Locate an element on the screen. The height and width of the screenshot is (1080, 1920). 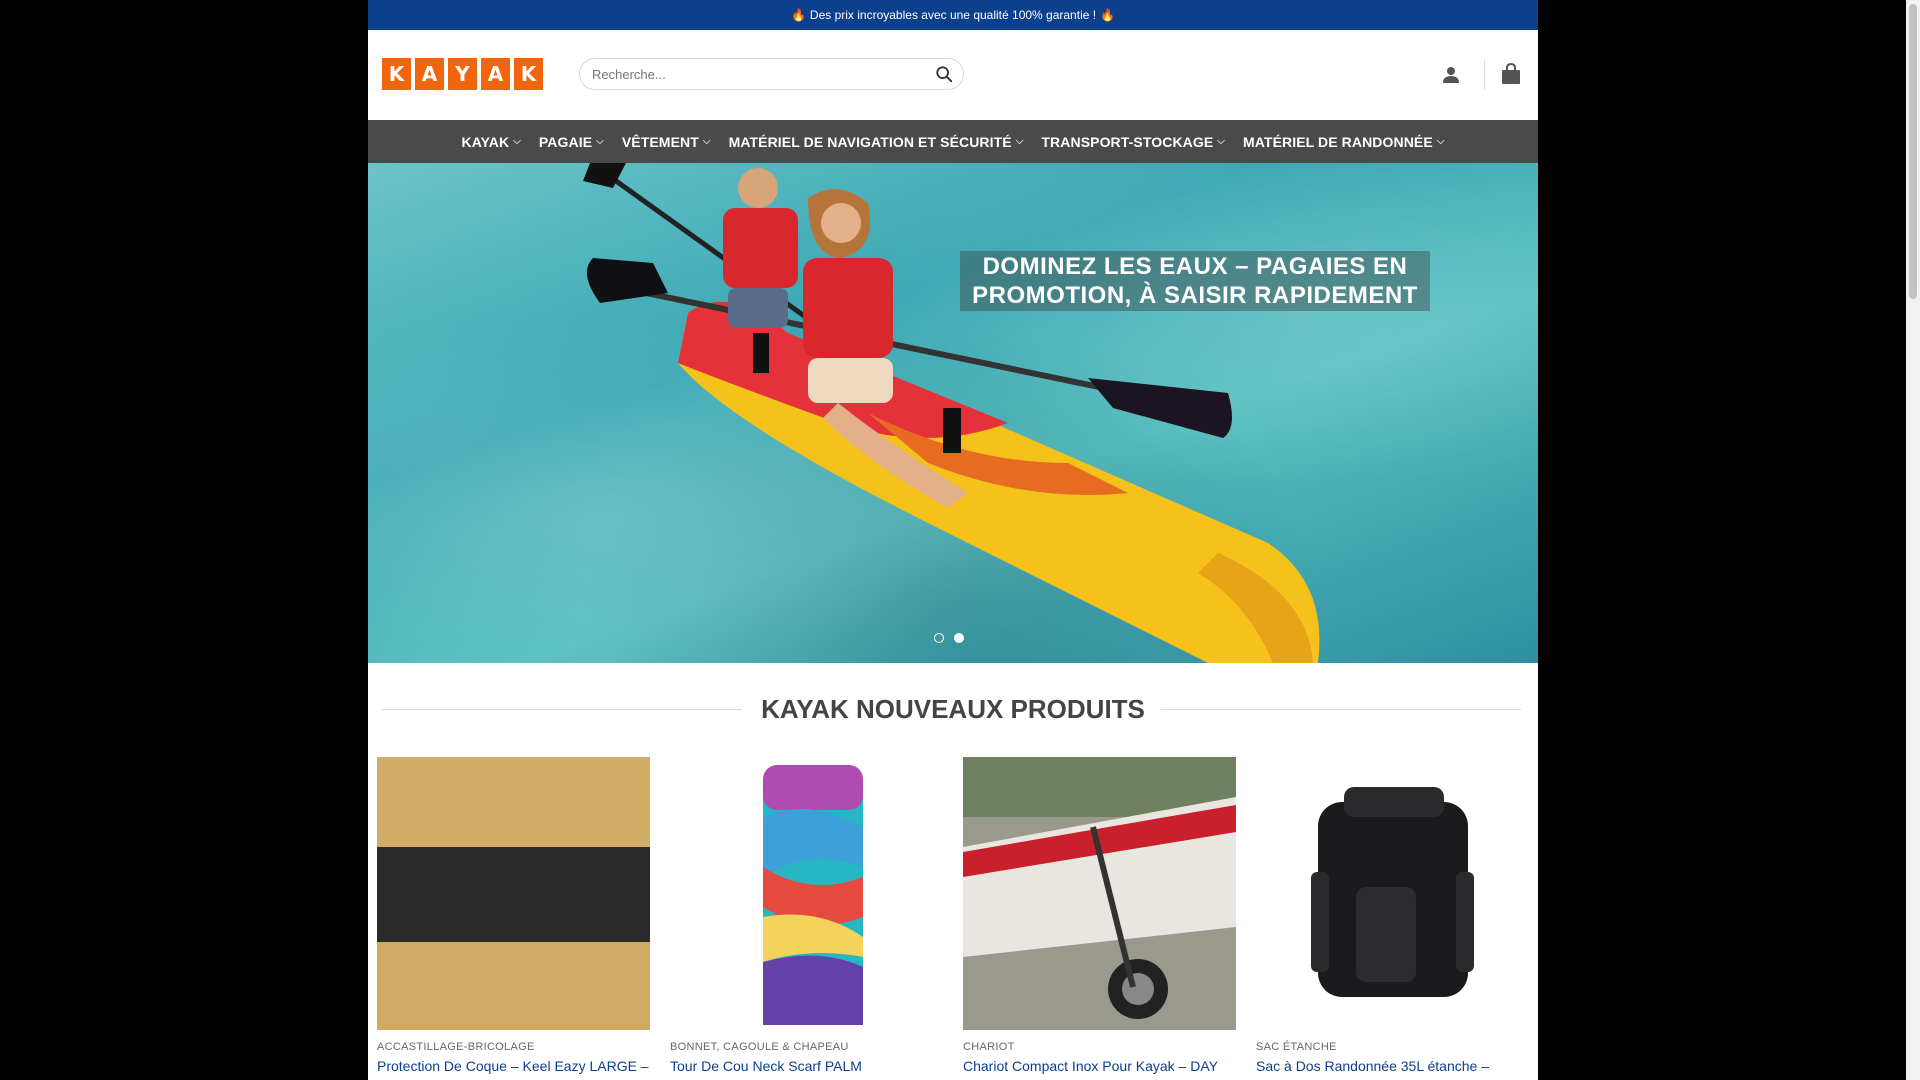
nav-label: PAGAIE is located at coordinates (565, 141).